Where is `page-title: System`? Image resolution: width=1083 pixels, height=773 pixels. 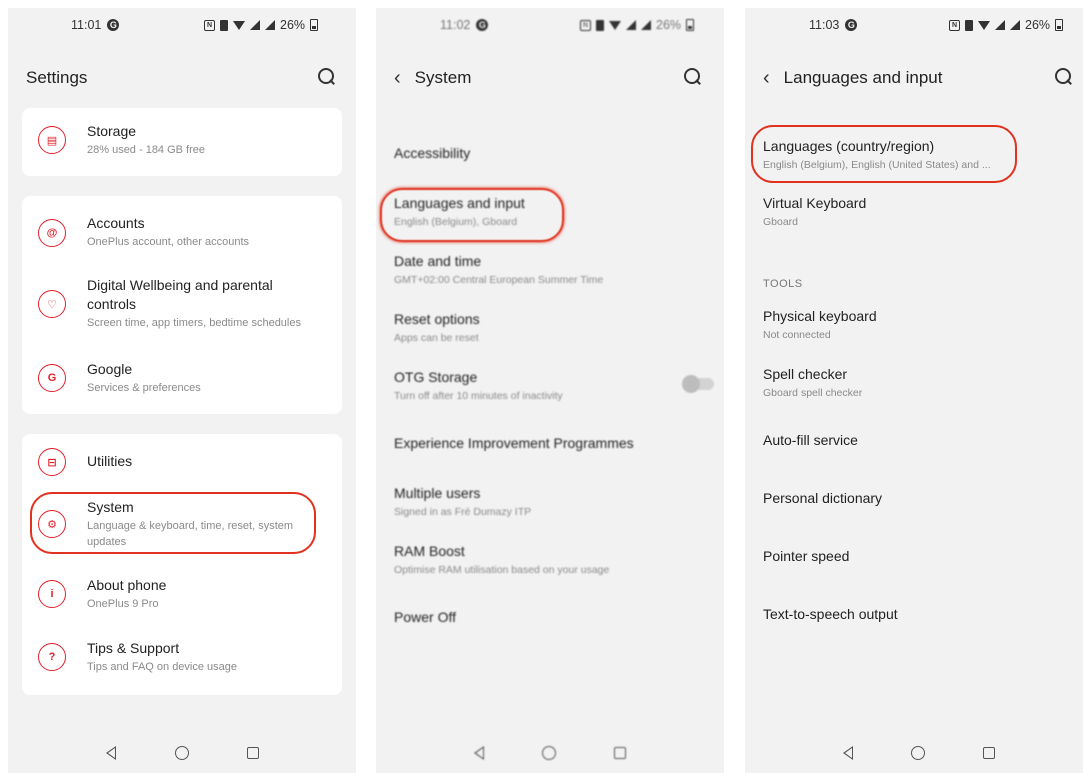 page-title: System is located at coordinates (443, 77).